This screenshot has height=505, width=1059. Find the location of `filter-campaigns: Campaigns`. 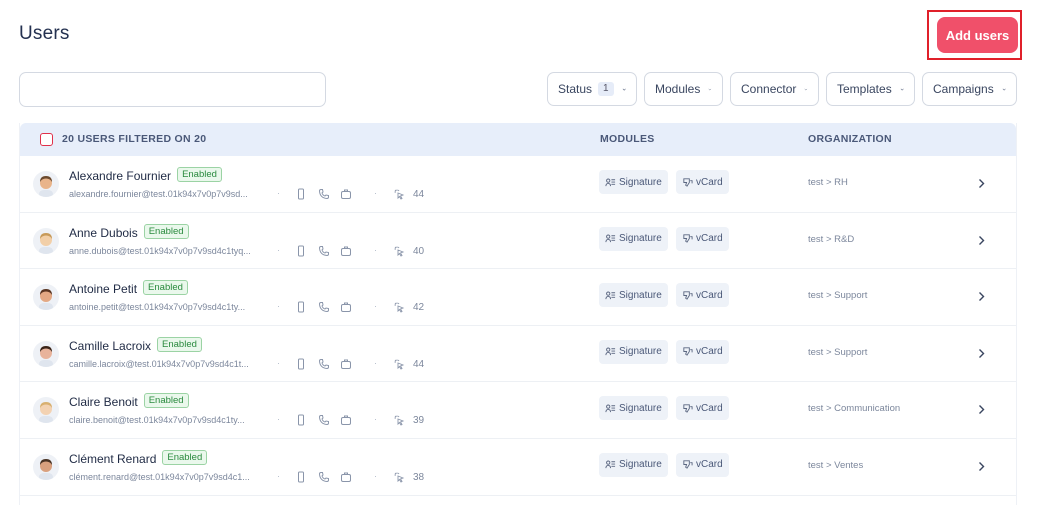

filter-campaigns: Campaigns is located at coordinates (969, 89).